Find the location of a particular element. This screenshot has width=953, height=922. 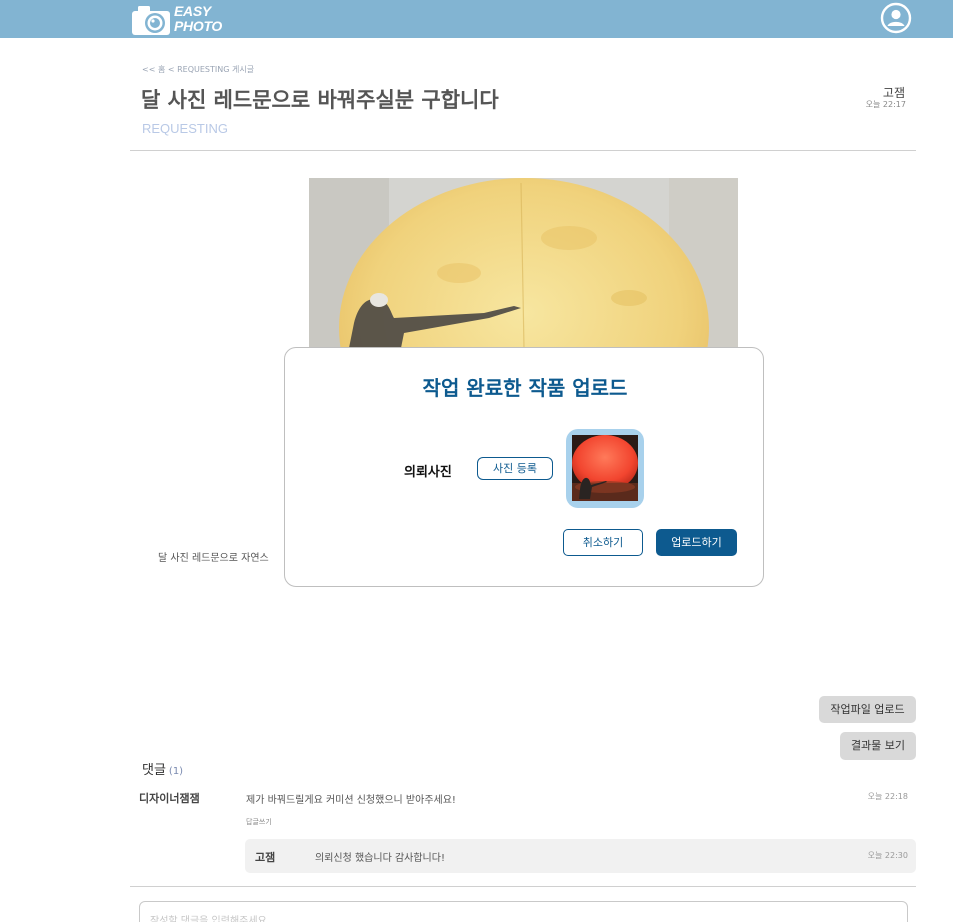

request-photo is located at coordinates (523, 263).